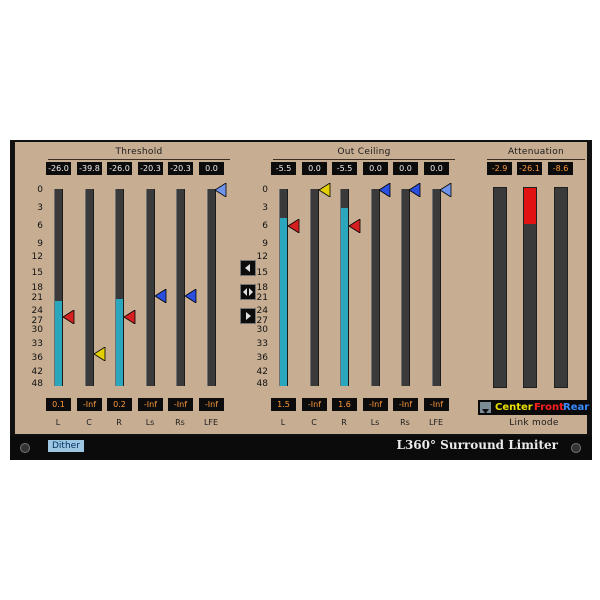 Image resolution: width=600 pixels, height=600 pixels. What do you see at coordinates (119, 404) in the screenshot?
I see `threshold-meter-readout-r: 0.2` at bounding box center [119, 404].